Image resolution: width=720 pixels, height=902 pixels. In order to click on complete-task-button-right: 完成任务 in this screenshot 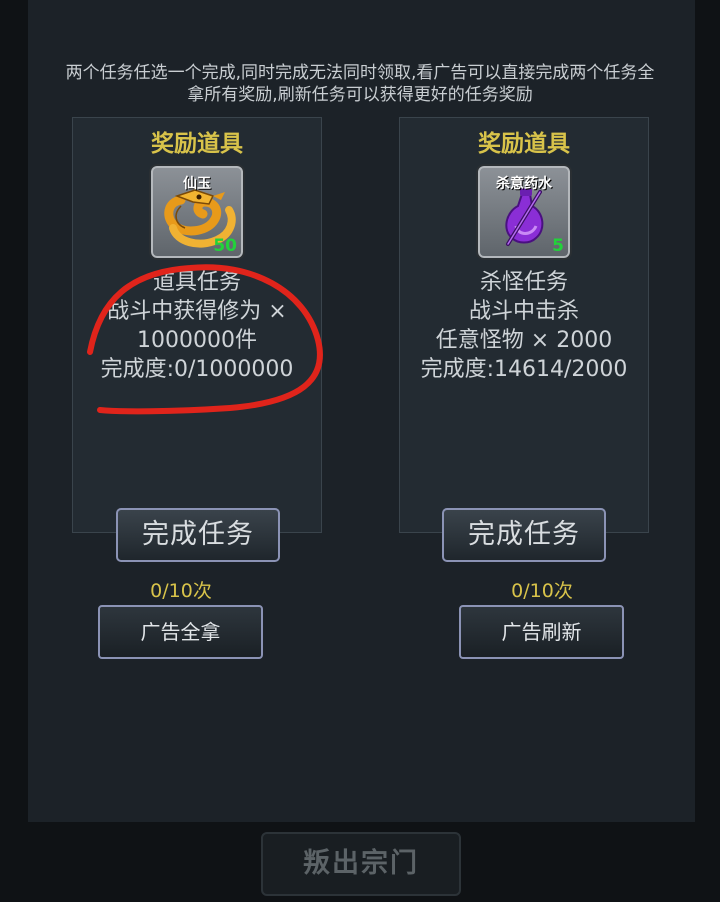, I will do `click(524, 535)`.